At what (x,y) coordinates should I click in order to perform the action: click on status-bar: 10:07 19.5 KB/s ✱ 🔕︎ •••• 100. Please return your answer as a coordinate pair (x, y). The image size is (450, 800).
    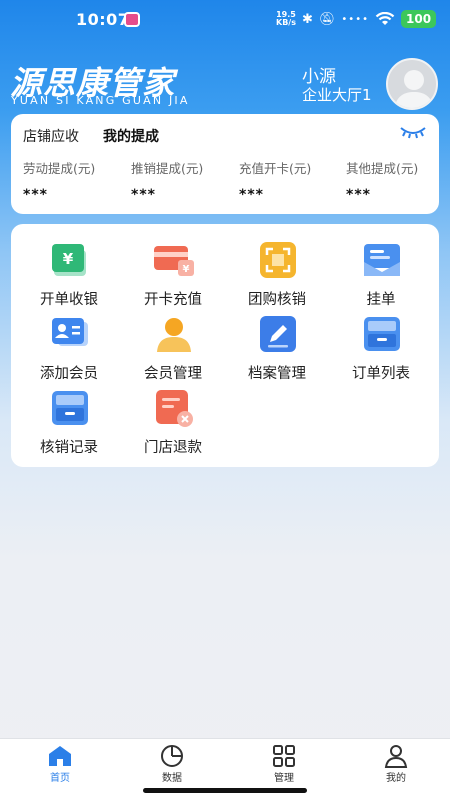
    Looking at the image, I should click on (225, 20).